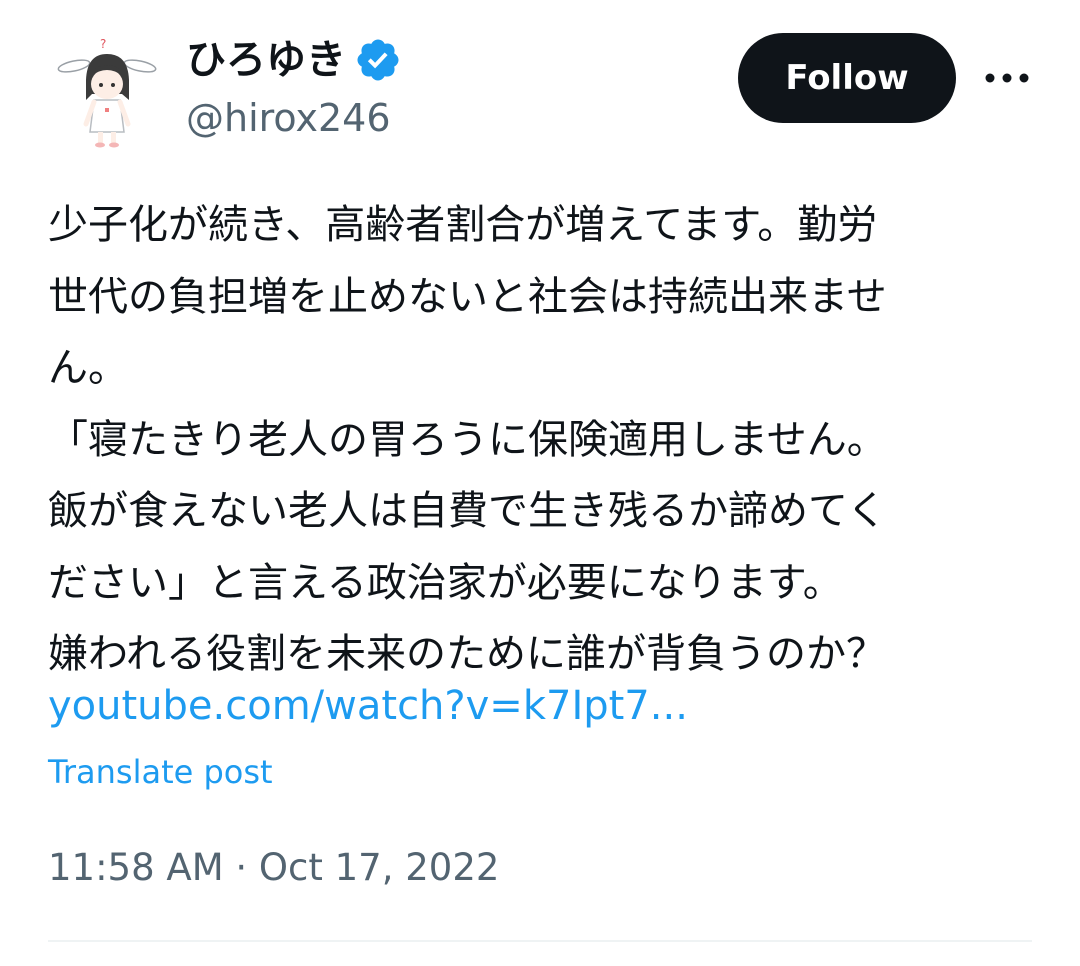 This screenshot has height=966, width=1080. I want to click on translate-post-link: Translate post, so click(160, 772).